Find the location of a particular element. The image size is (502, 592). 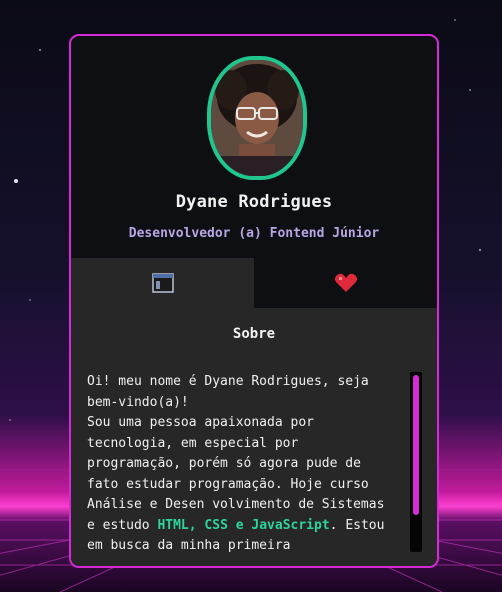

tech-css: CSS is located at coordinates (216, 525).